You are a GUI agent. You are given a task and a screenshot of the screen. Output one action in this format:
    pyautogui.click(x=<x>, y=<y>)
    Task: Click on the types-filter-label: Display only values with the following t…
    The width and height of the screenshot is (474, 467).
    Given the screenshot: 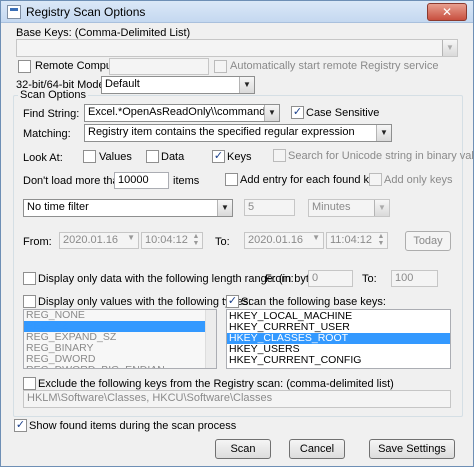 What is the action you would take?
    pyautogui.click(x=145, y=302)
    